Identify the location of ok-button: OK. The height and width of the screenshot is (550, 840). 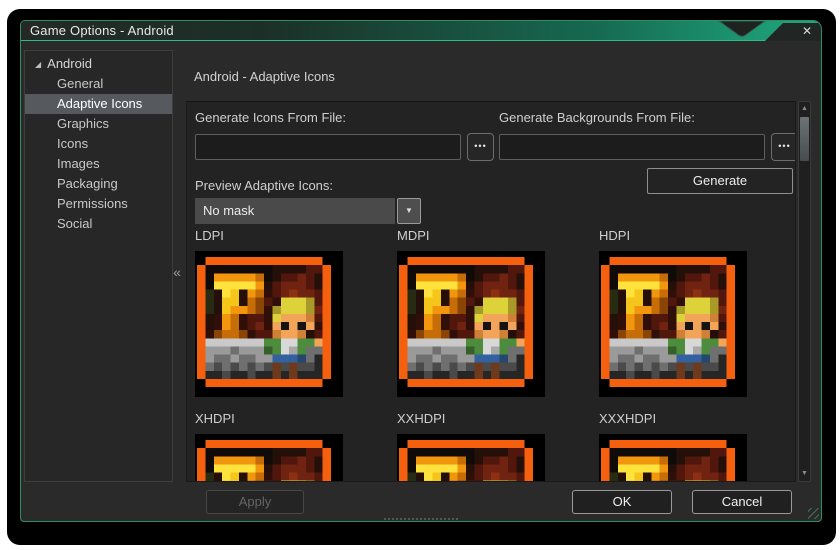
(622, 502).